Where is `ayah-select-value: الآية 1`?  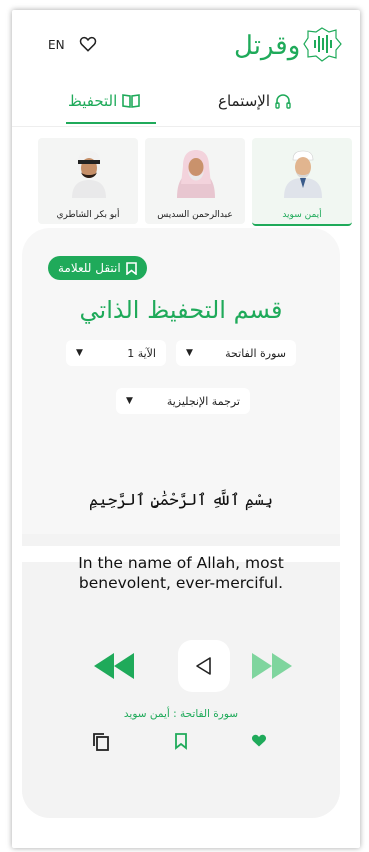
ayah-select-value: الآية 1 is located at coordinates (141, 353).